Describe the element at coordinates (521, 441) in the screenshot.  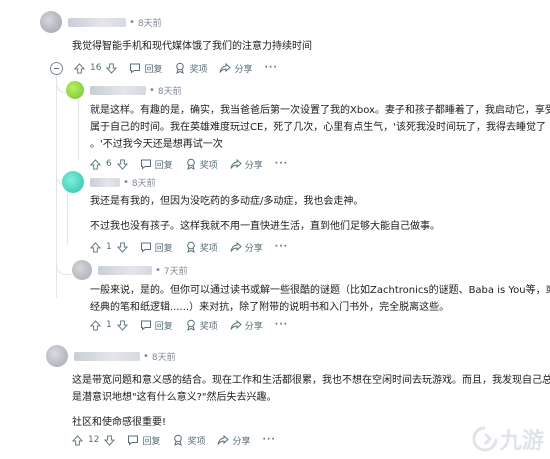
I see `watermark-text: 九游` at that location.